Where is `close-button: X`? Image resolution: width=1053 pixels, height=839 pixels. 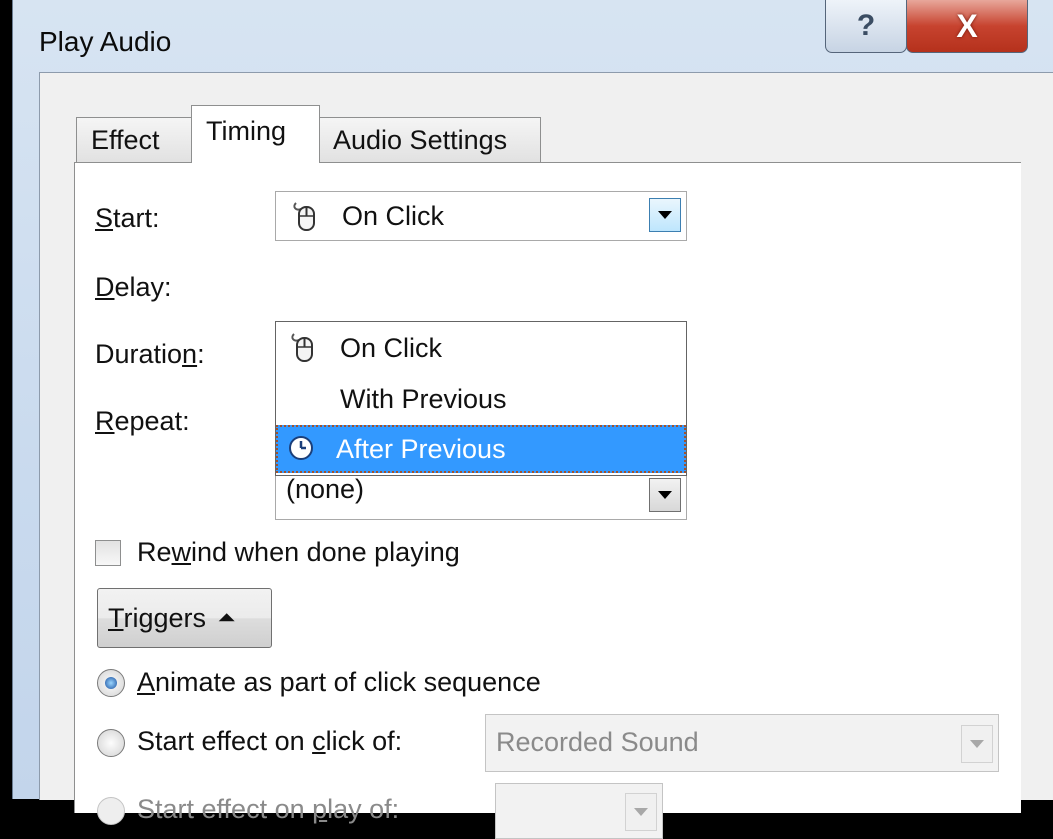 close-button: X is located at coordinates (967, 26).